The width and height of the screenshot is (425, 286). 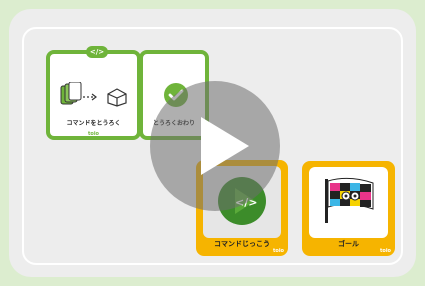 I want to click on cube-icon, so click(x=117, y=97).